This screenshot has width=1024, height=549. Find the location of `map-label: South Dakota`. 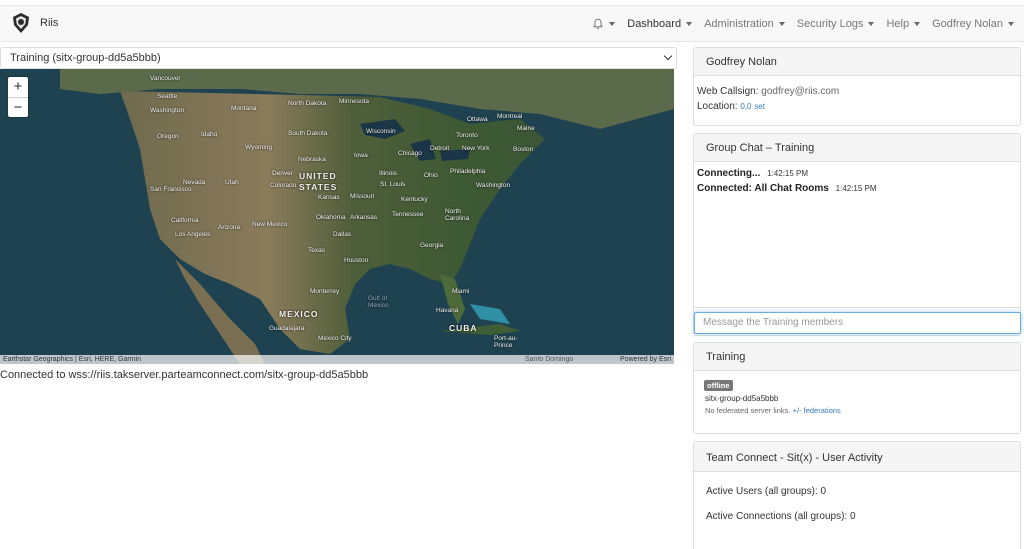

map-label: South Dakota is located at coordinates (308, 133).